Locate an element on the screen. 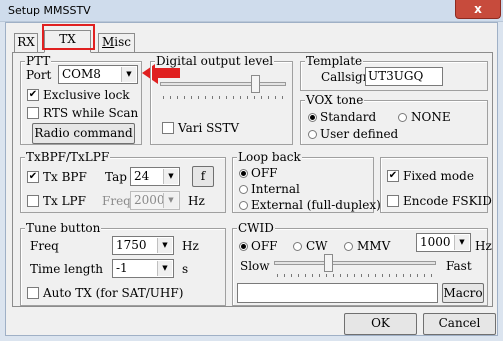  cwid-cw-radio is located at coordinates (297, 246).